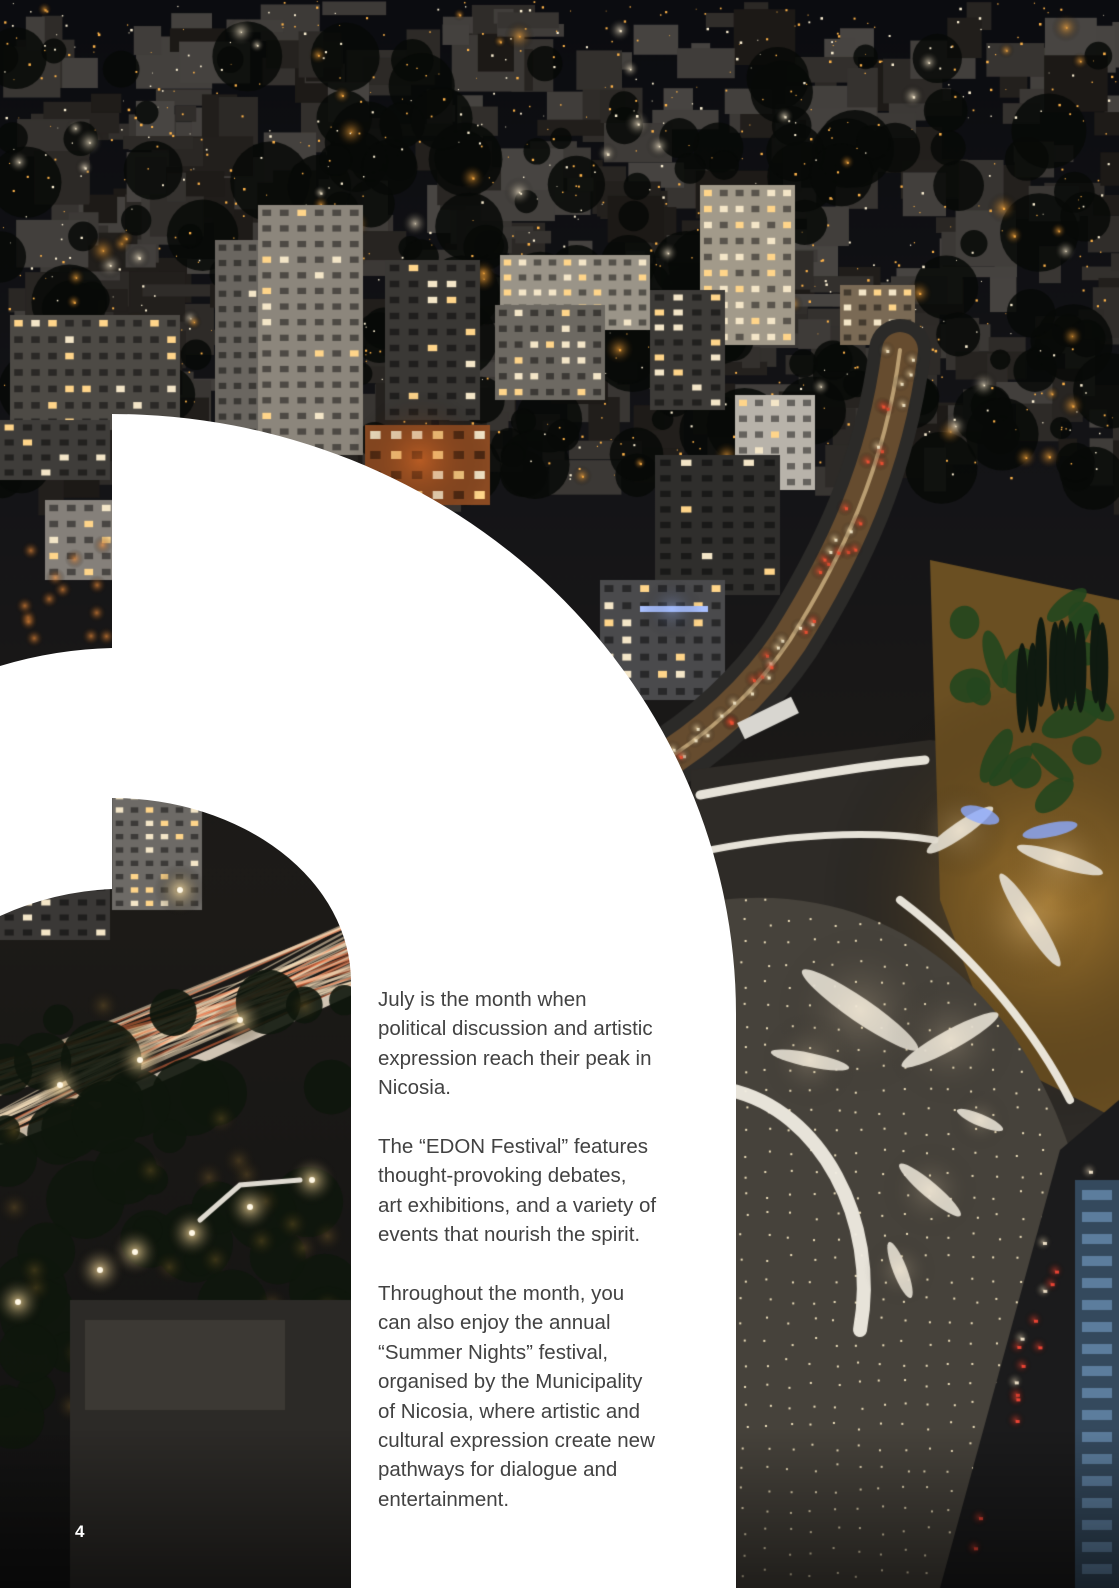  Describe the element at coordinates (510, 1382) in the screenshot. I see `text-line: organised by the Municipality` at that location.